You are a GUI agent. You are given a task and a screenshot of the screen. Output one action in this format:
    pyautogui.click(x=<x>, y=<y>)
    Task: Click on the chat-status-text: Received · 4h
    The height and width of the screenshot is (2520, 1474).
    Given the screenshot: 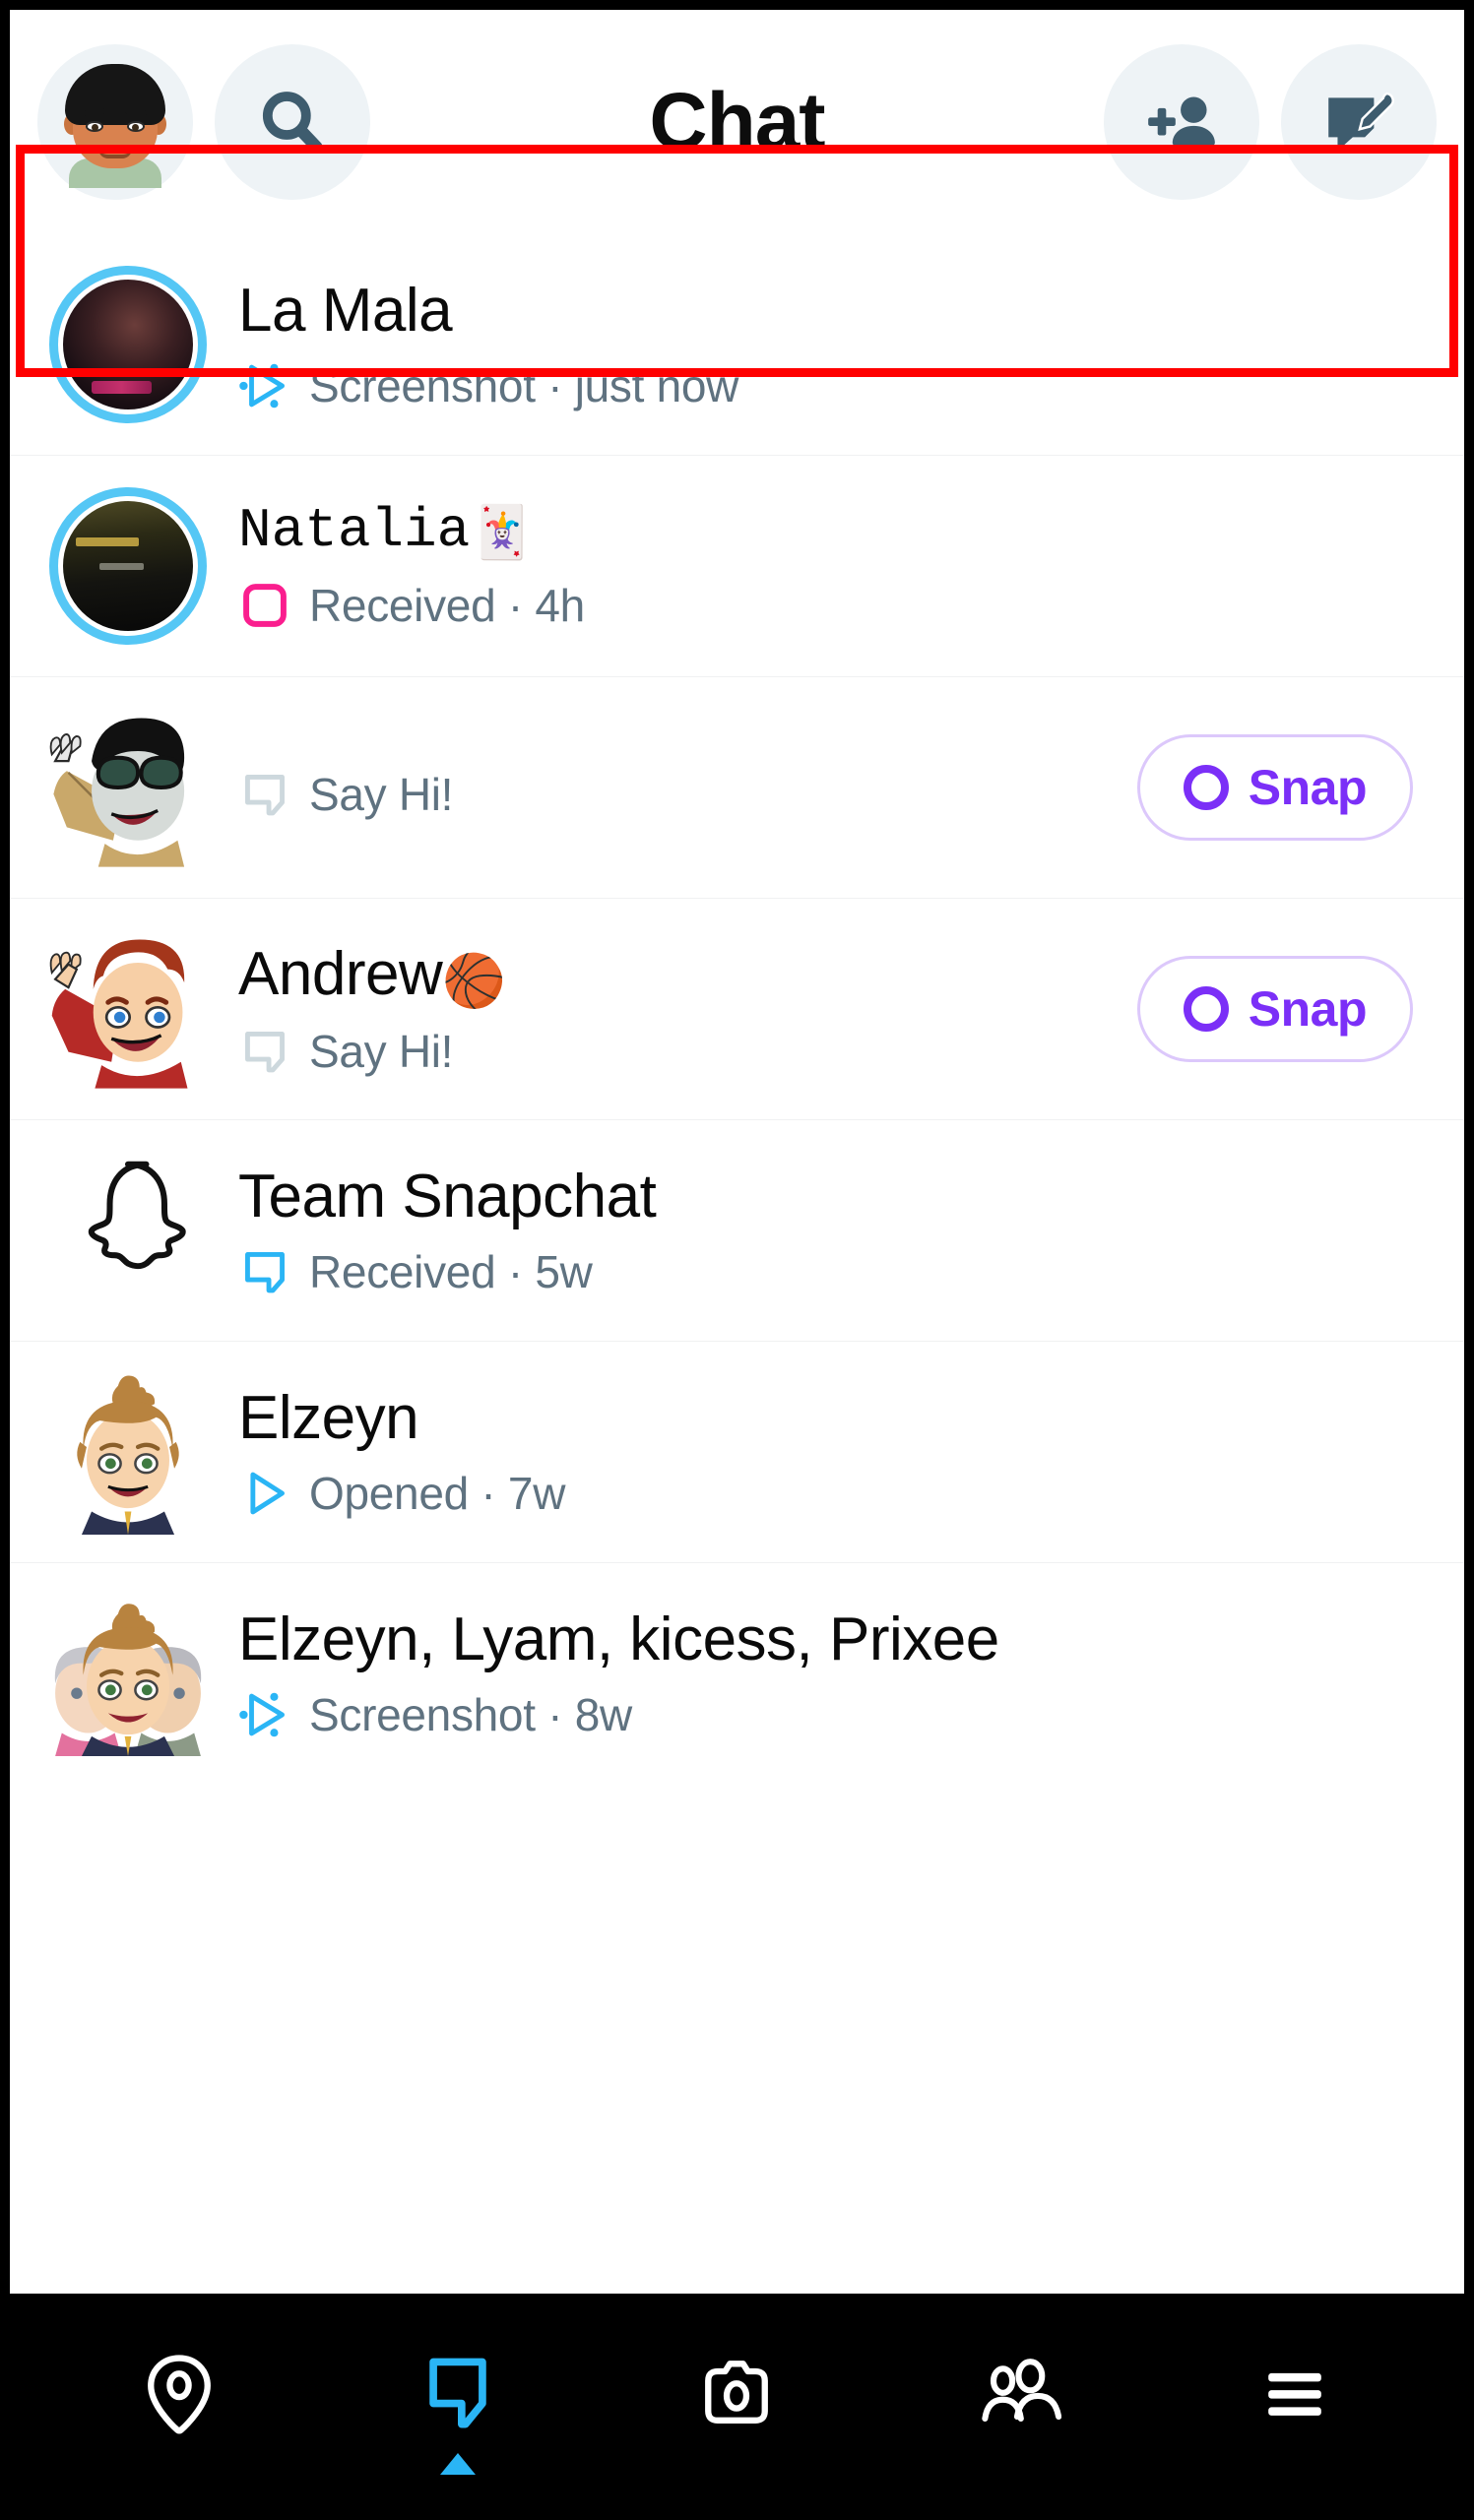 What is the action you would take?
    pyautogui.click(x=447, y=606)
    